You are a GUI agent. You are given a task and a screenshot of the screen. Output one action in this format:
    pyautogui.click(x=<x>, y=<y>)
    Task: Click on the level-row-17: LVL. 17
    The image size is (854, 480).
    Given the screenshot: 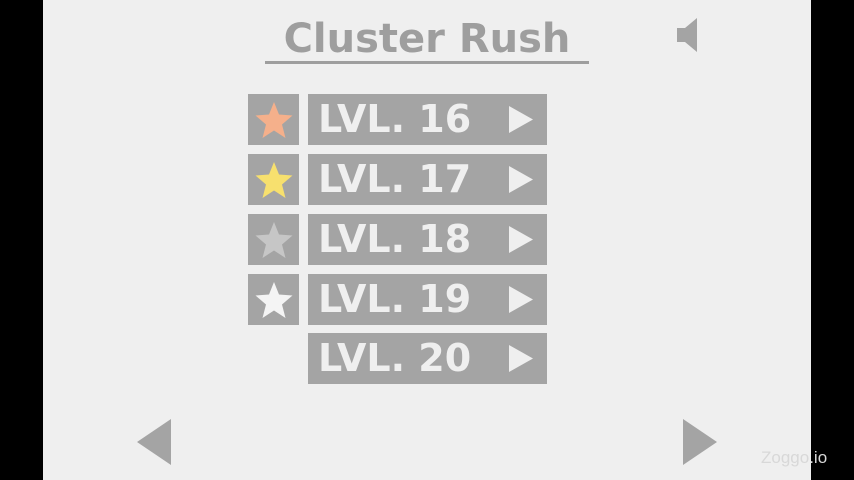 What is the action you would take?
    pyautogui.click(x=397, y=179)
    